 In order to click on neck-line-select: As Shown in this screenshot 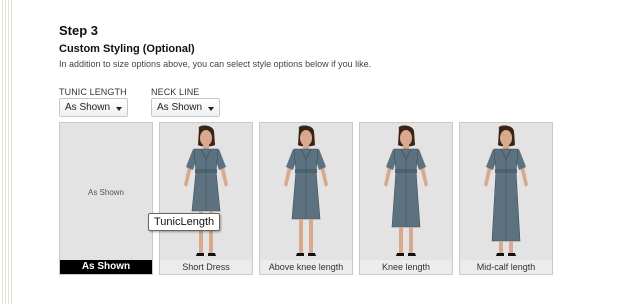, I will do `click(185, 107)`.